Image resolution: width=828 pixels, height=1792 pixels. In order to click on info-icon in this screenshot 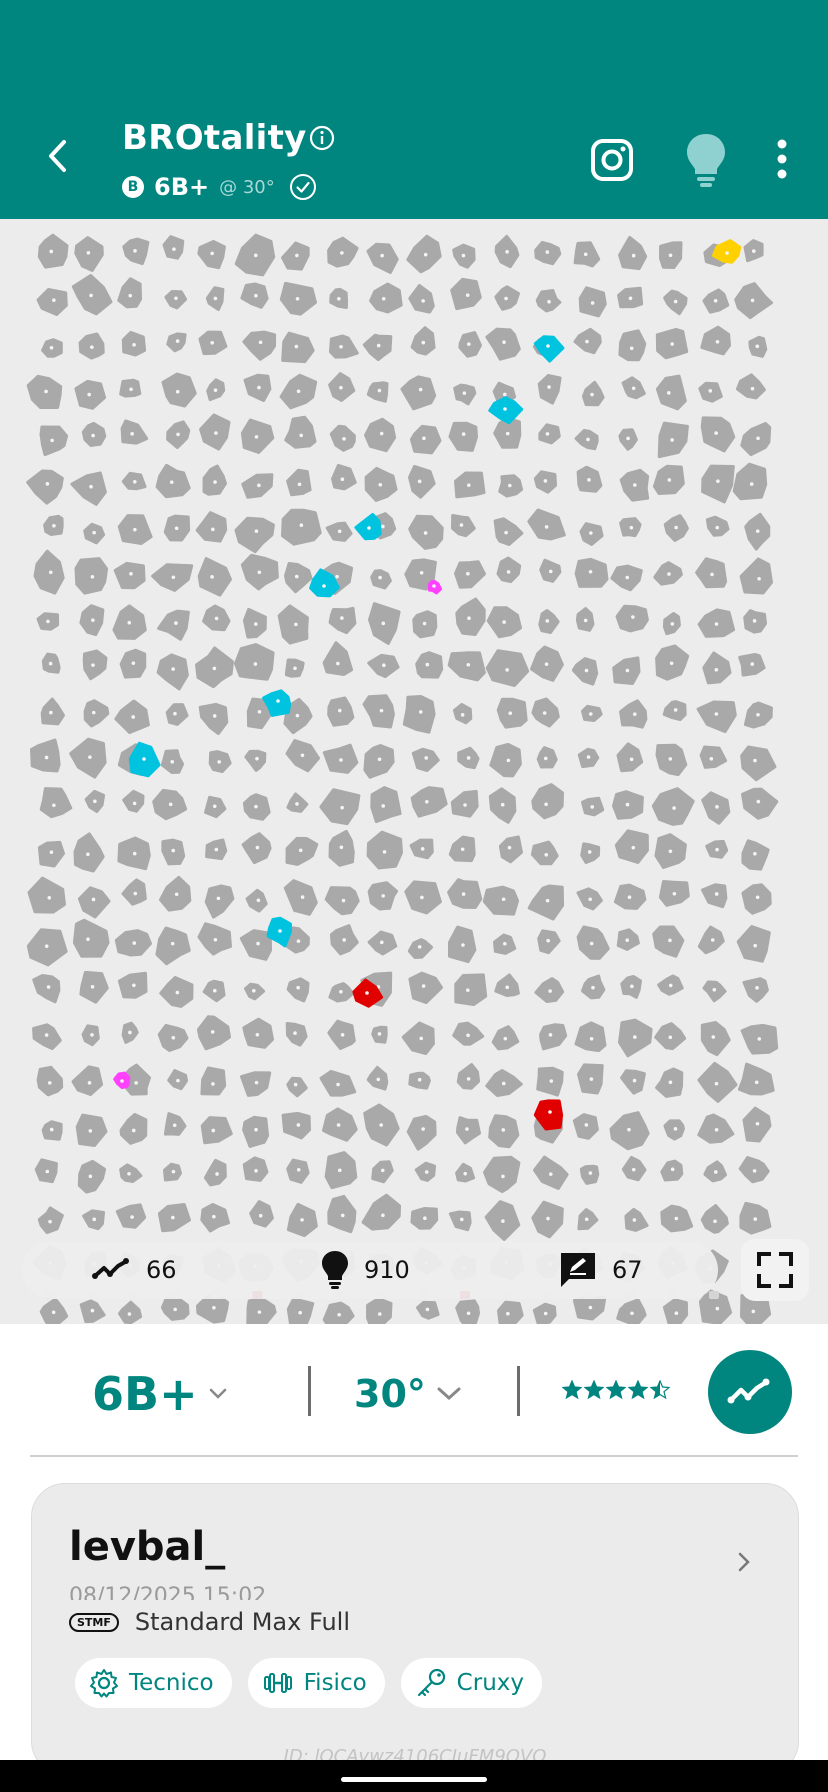, I will do `click(322, 138)`.